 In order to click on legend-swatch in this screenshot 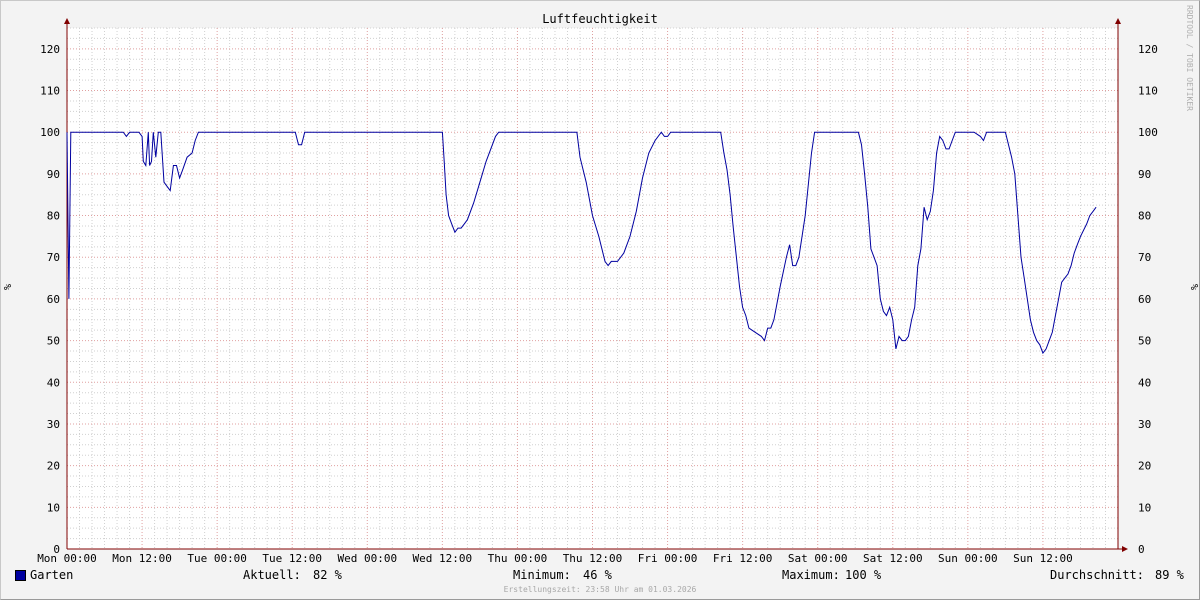, I will do `click(20, 575)`.